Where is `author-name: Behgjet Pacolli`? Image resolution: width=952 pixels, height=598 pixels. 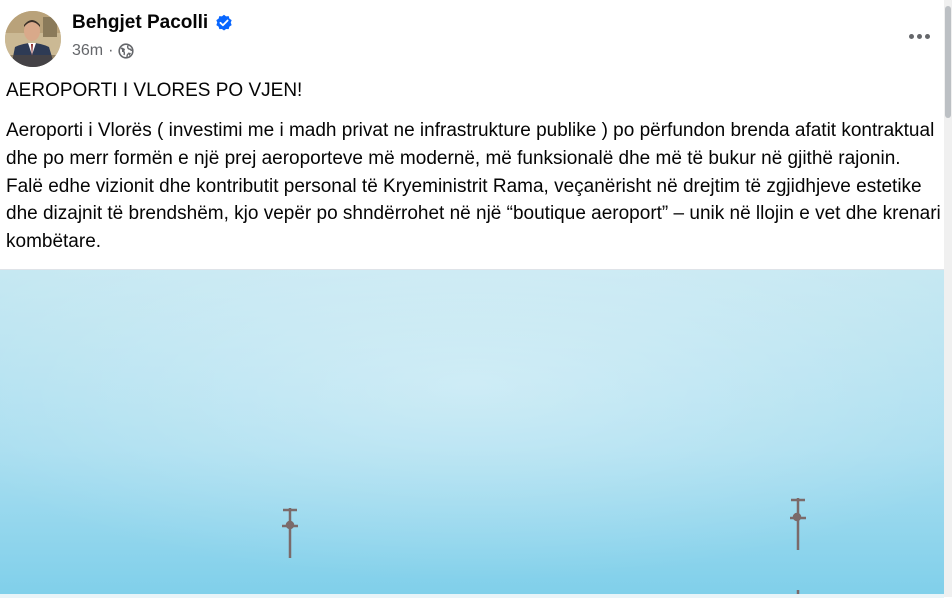
author-name: Behgjet Pacolli is located at coordinates (140, 23).